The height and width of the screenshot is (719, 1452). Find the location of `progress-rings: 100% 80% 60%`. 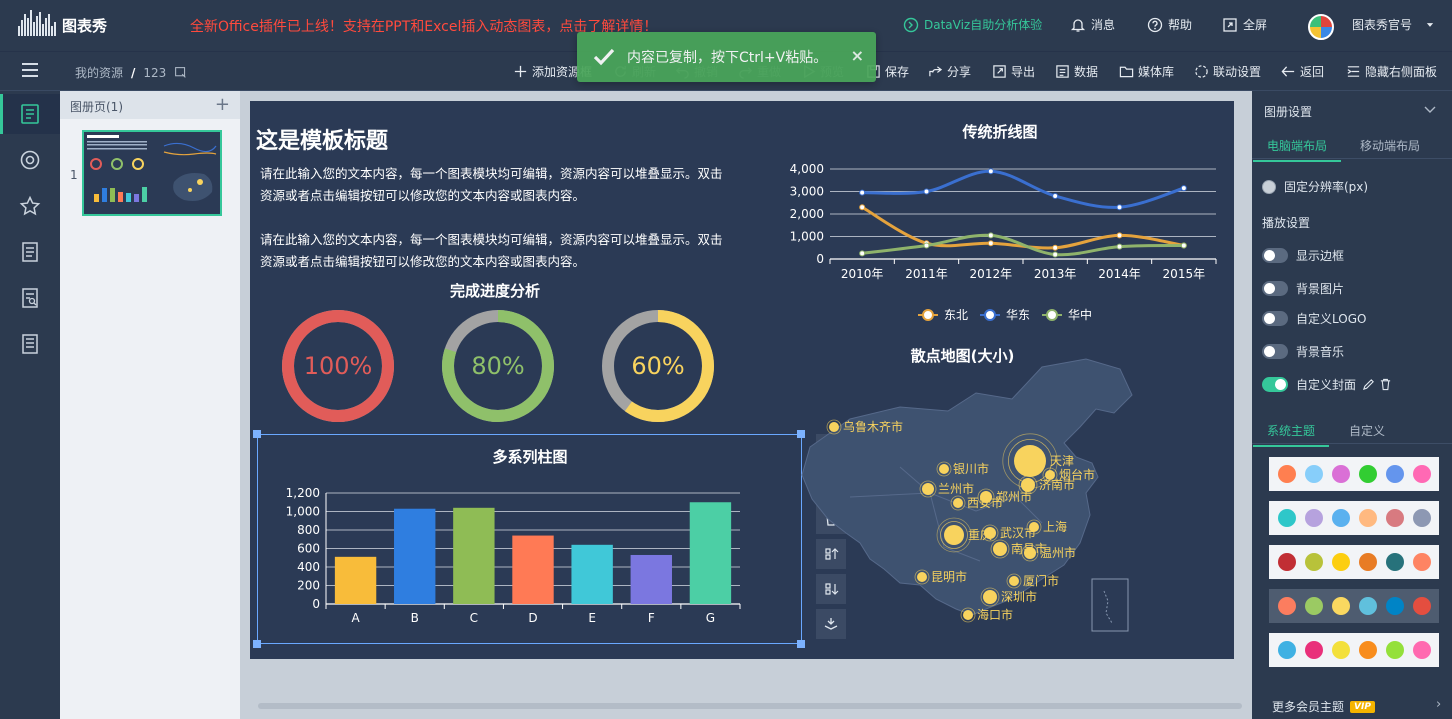

progress-rings: 100% 80% 60% is located at coordinates (505, 366).